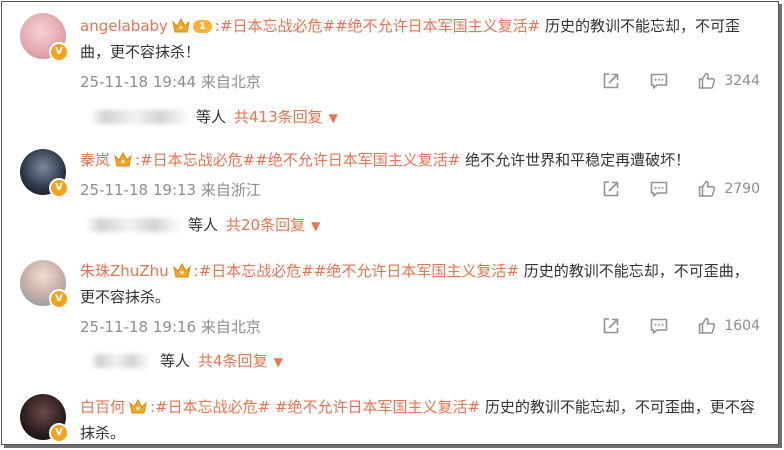  What do you see at coordinates (170, 190) in the screenshot?
I see `comment-timestamp: 25-11-18 19:13 来自浙江` at bounding box center [170, 190].